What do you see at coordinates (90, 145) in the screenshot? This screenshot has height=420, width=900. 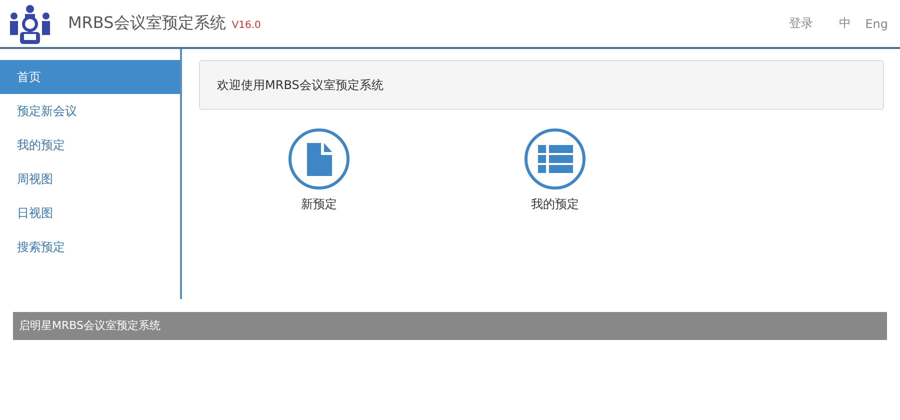 I see `sidebar-item: 我的预定` at bounding box center [90, 145].